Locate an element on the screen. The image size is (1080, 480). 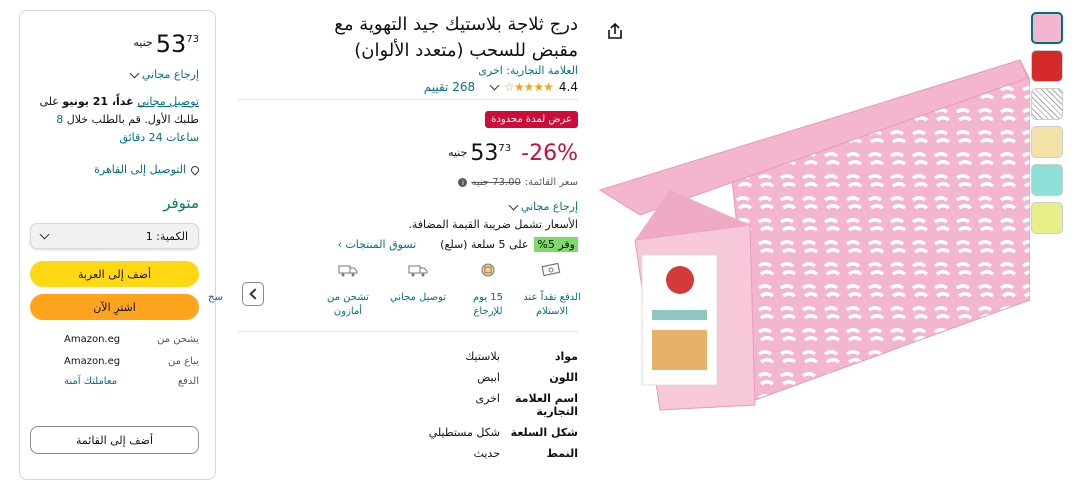
shop-products-link: تسوق المنتجات › is located at coordinates (376, 244).